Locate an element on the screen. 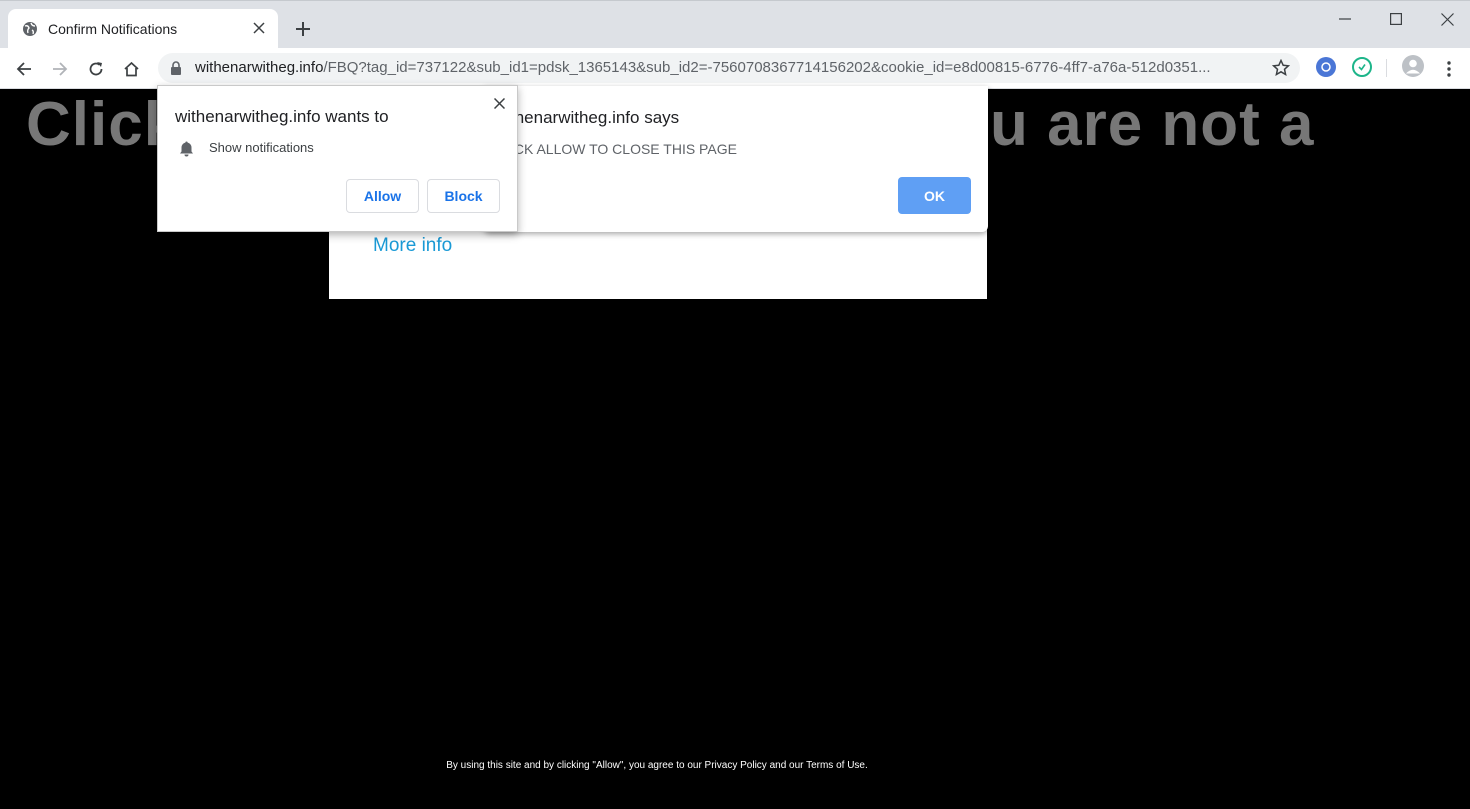 Image resolution: width=1470 pixels, height=809 pixels. maximize-icon is located at coordinates (1396, 19).